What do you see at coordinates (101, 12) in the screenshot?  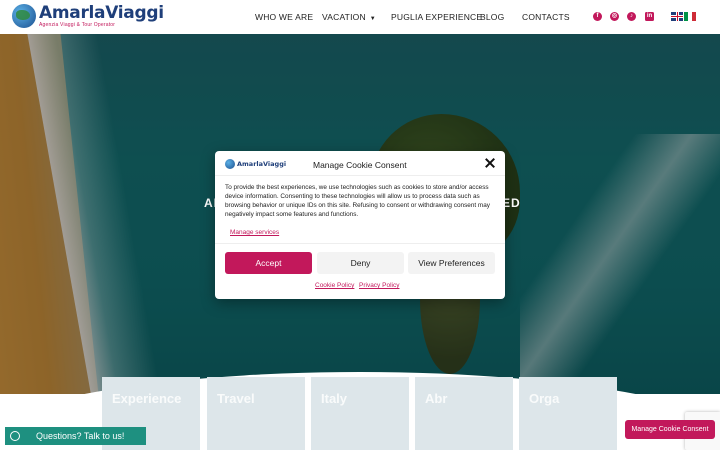 I see `brand-name: AmarlaViaggi` at bounding box center [101, 12].